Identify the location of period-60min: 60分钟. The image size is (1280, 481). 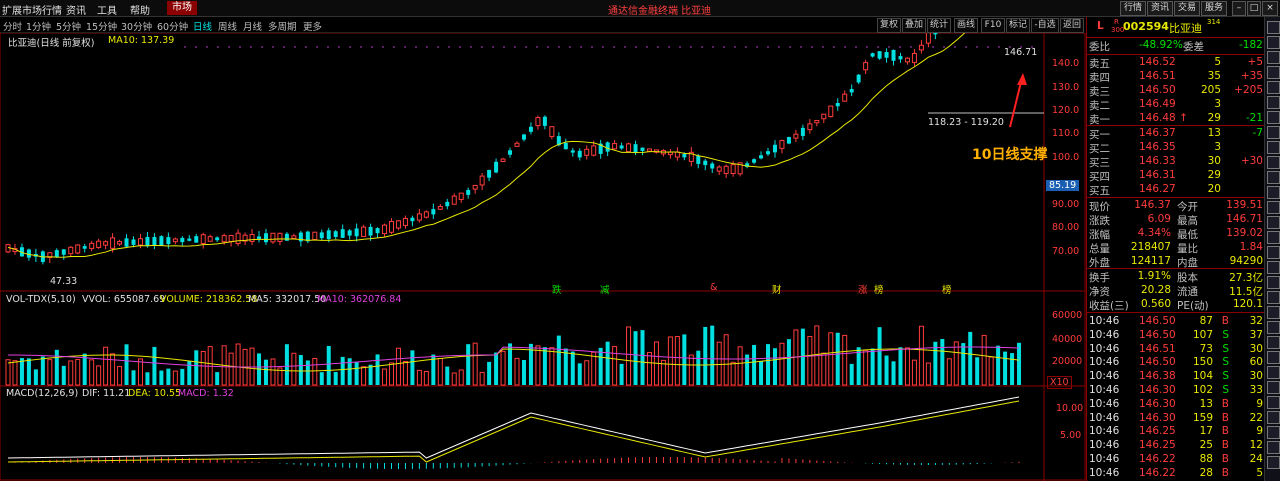
(172, 26).